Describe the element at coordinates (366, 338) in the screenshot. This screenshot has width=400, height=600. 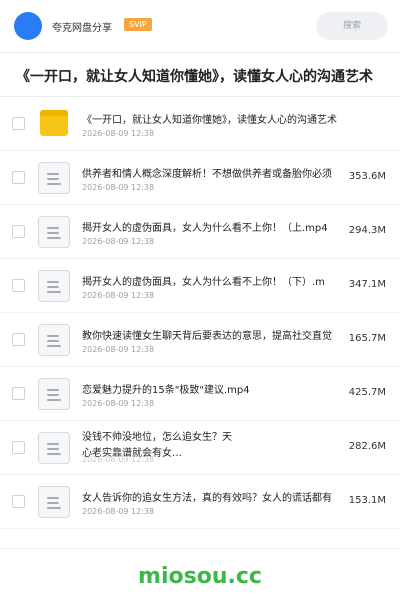
I see `file-size: 165.7M` at that location.